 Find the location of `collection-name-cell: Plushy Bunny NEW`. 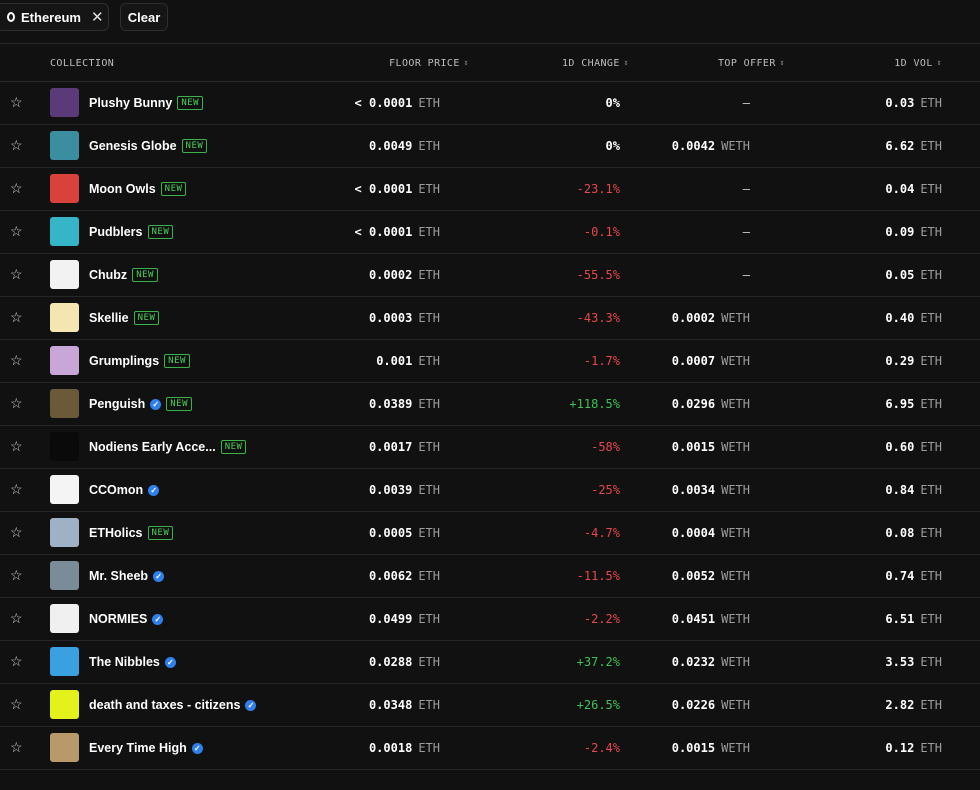

collection-name-cell: Plushy Bunny NEW is located at coordinates (146, 103).